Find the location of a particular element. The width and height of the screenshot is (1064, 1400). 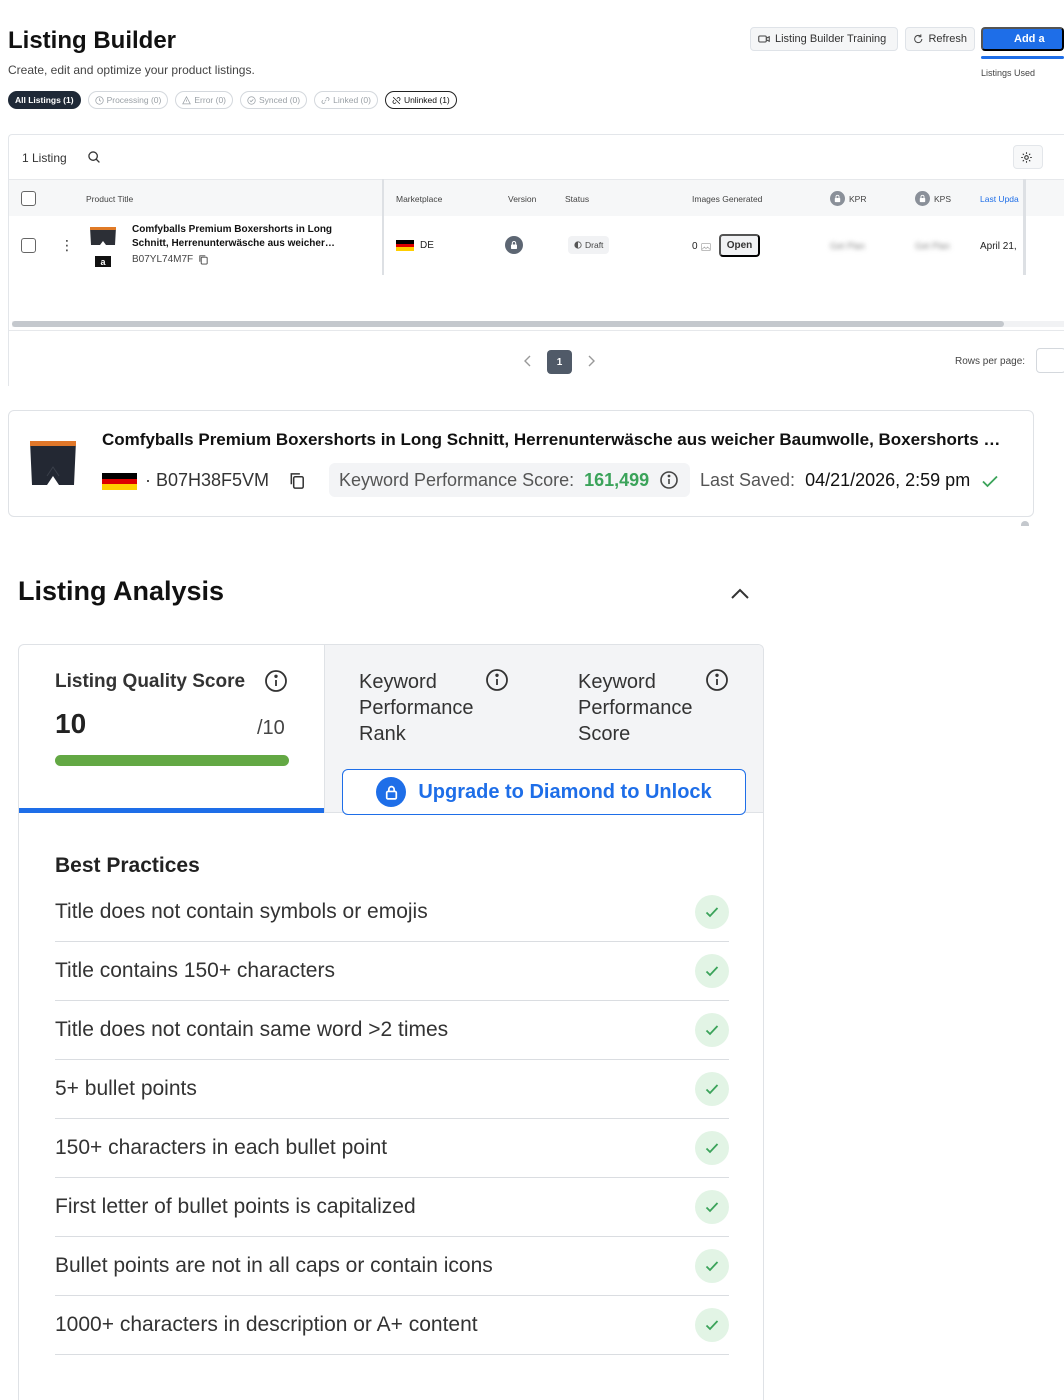

last-saved-label: Last Saved: is located at coordinates (748, 480).